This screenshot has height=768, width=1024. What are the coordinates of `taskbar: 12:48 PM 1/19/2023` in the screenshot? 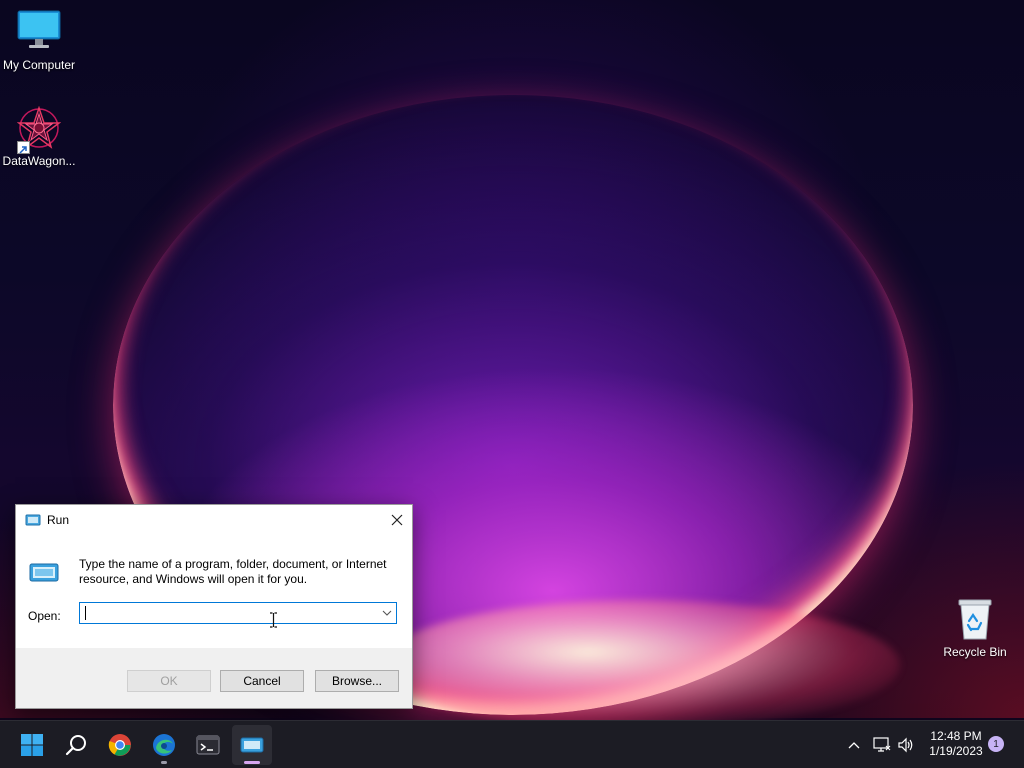 It's located at (512, 744).